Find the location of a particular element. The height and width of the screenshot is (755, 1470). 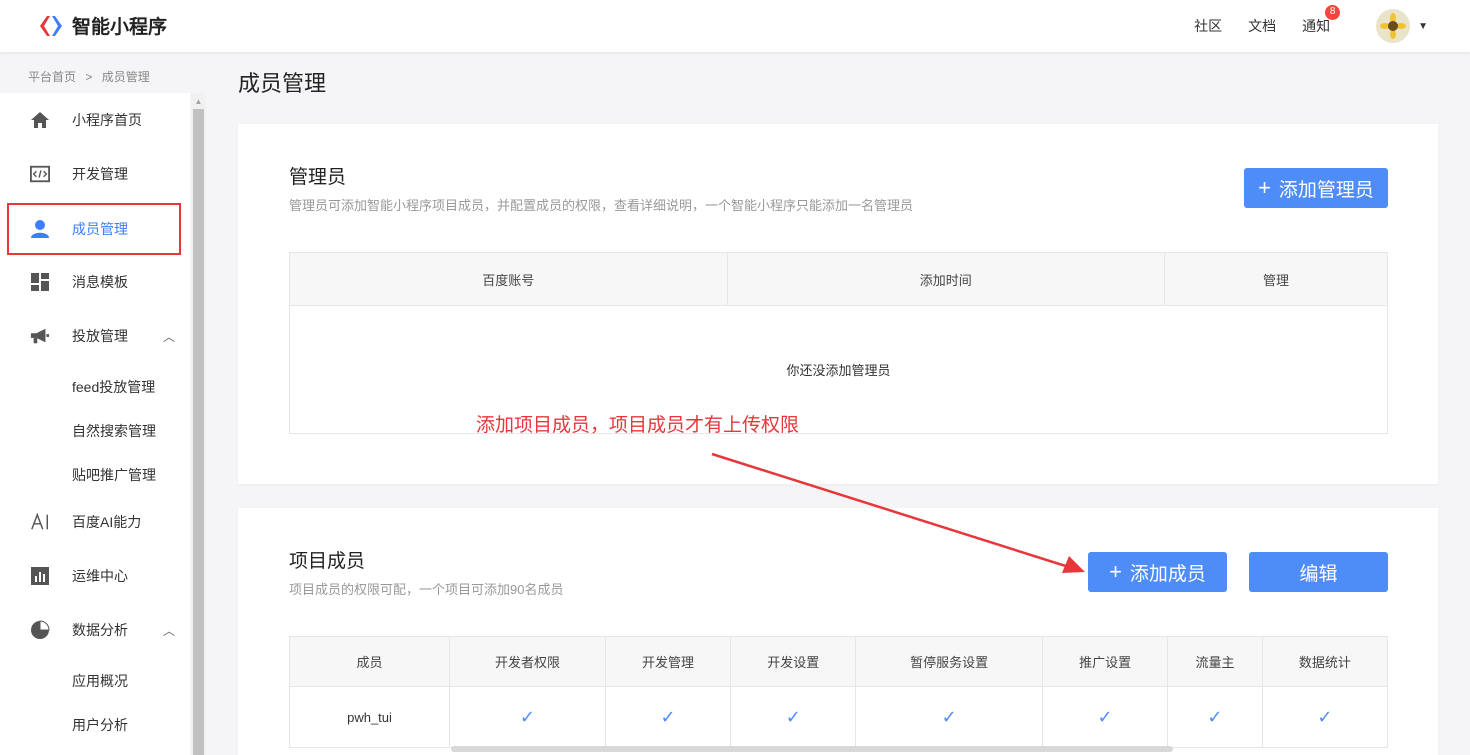

breadcrumb: 平台首页 > 成员管理 is located at coordinates (92, 76).